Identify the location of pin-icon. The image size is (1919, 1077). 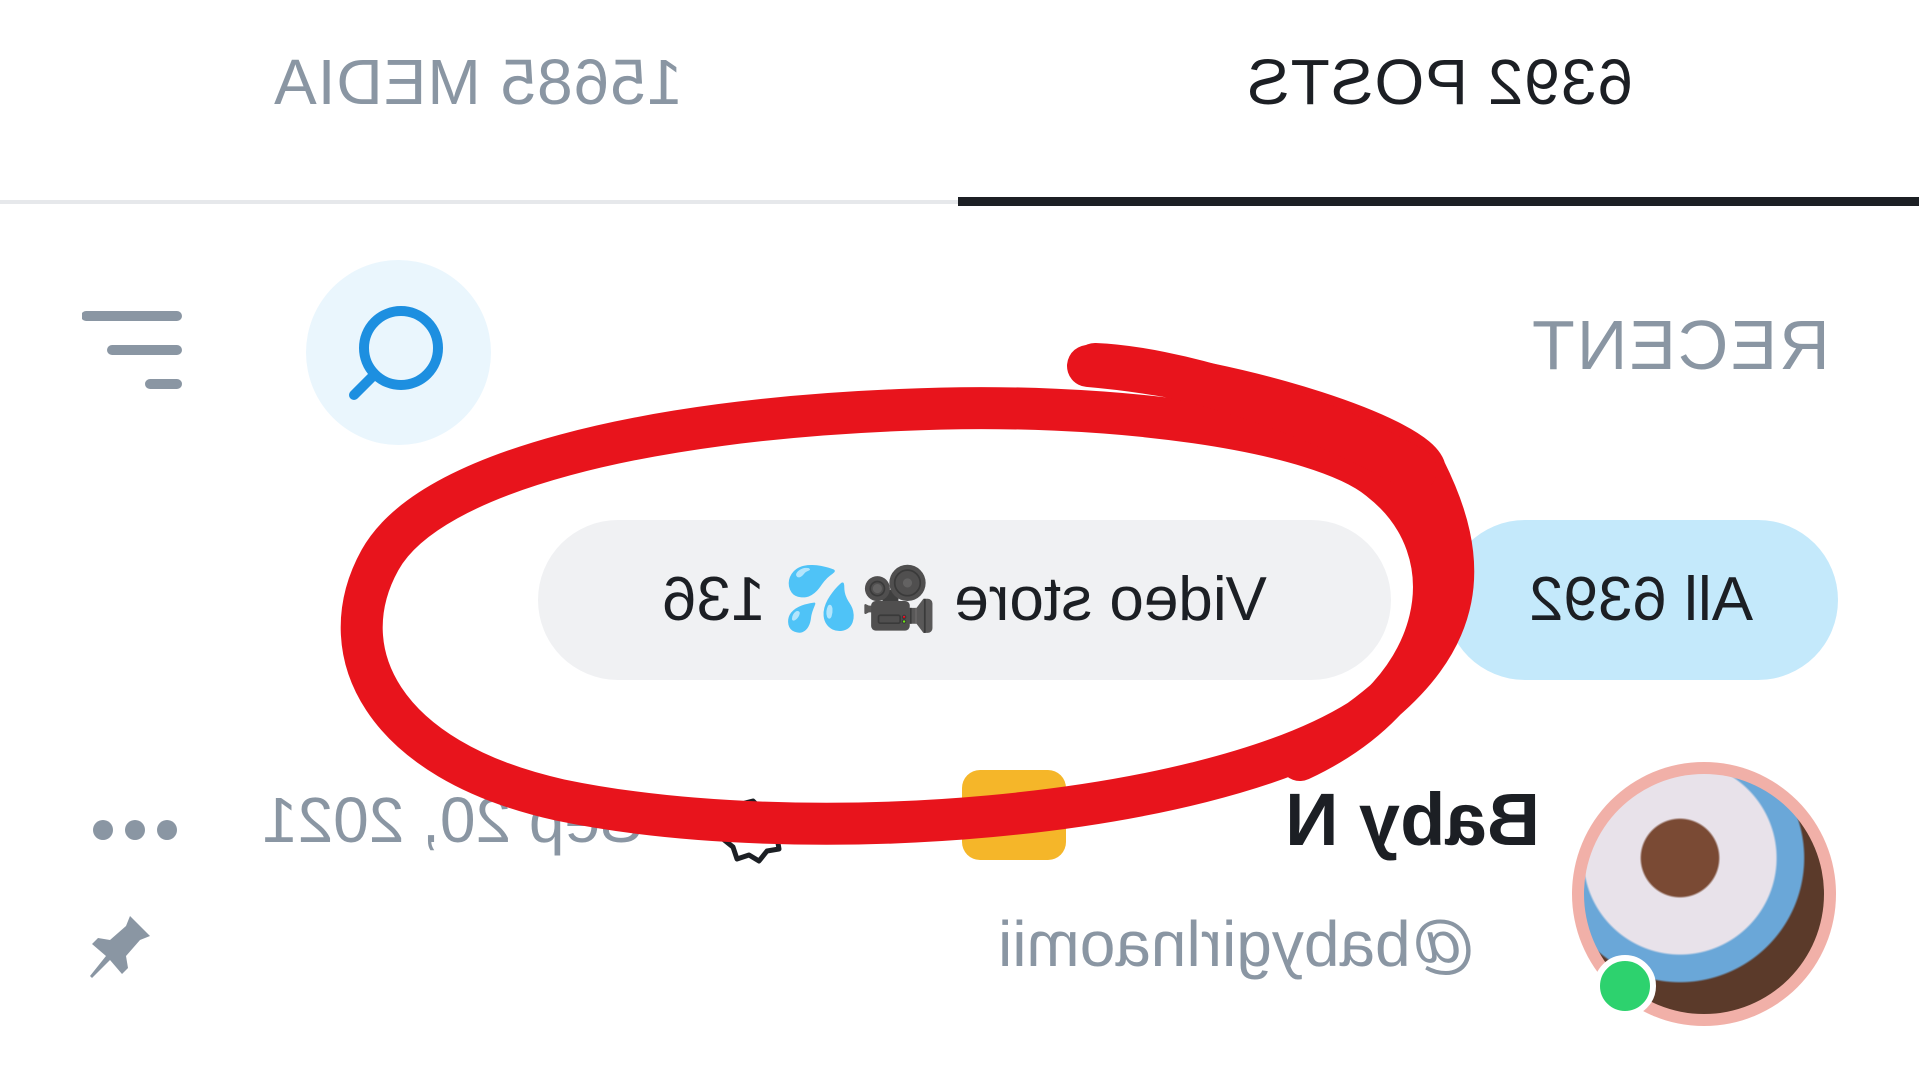
(119, 947).